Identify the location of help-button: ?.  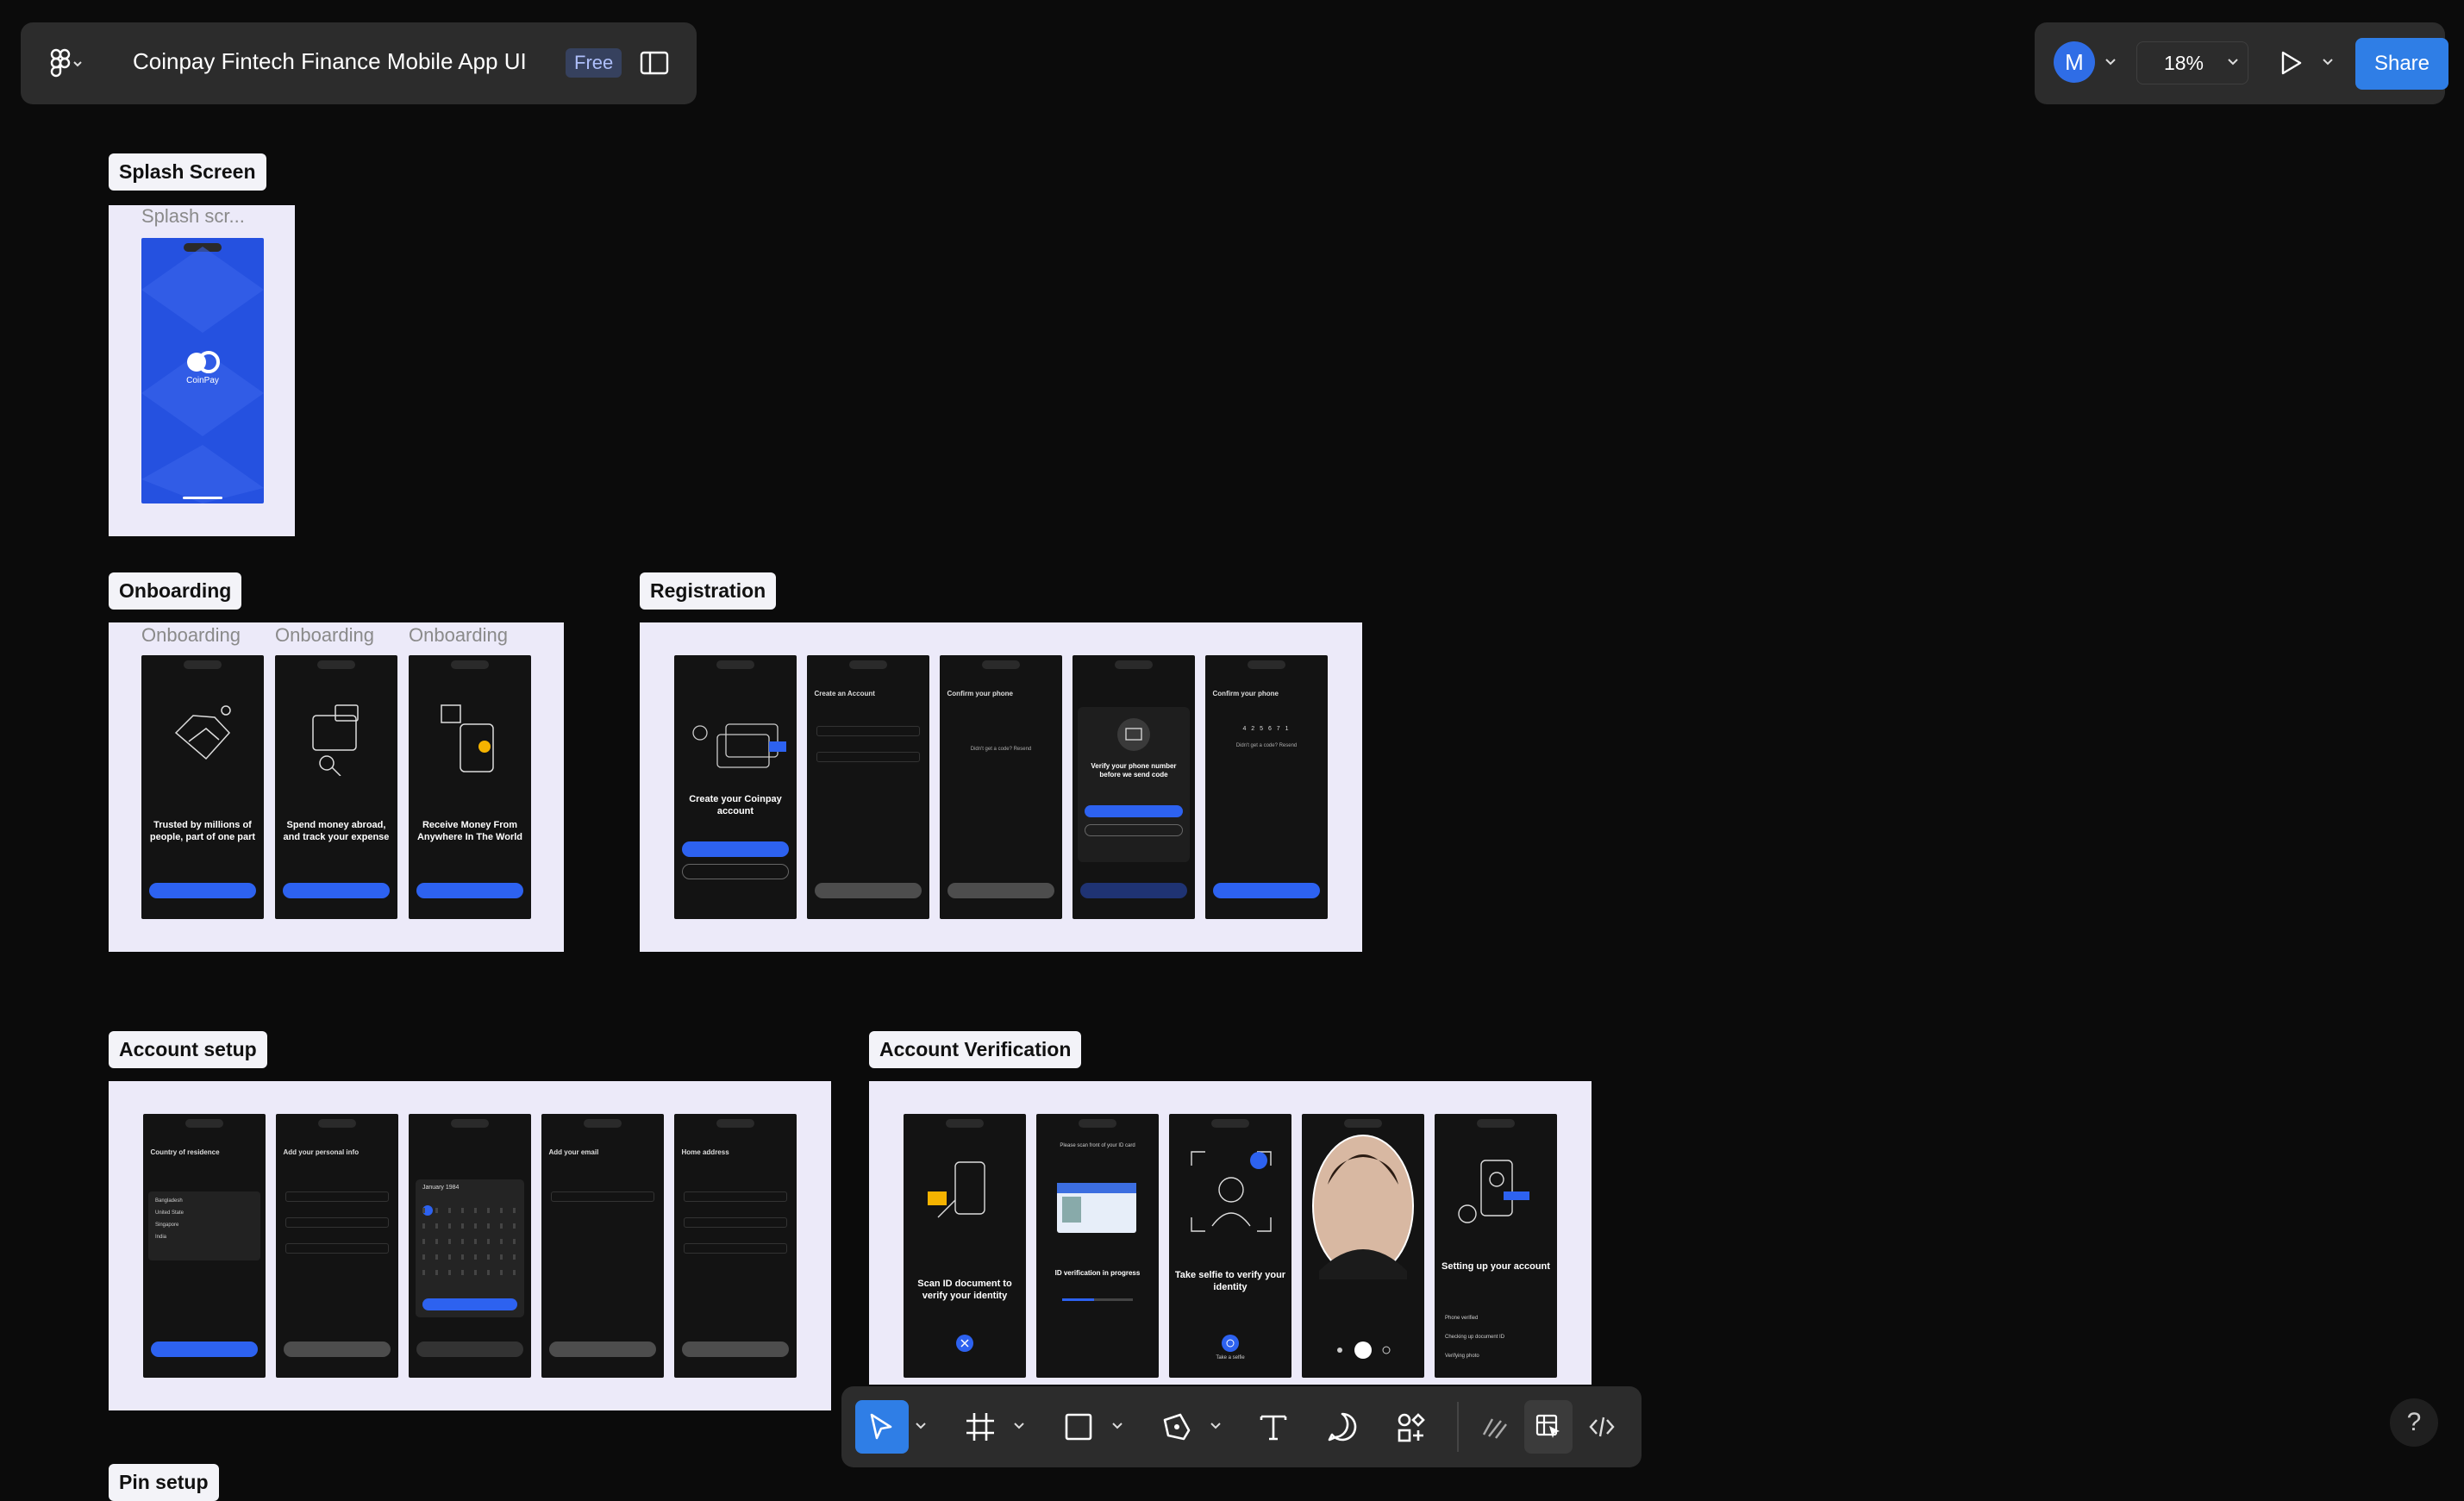
(2414, 1422).